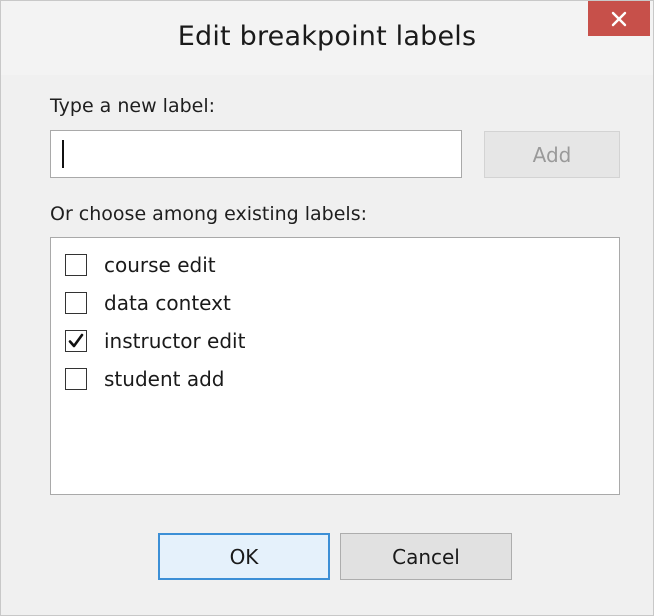 The image size is (654, 616). What do you see at coordinates (175, 341) in the screenshot?
I see `list-item-label: instructor edit` at bounding box center [175, 341].